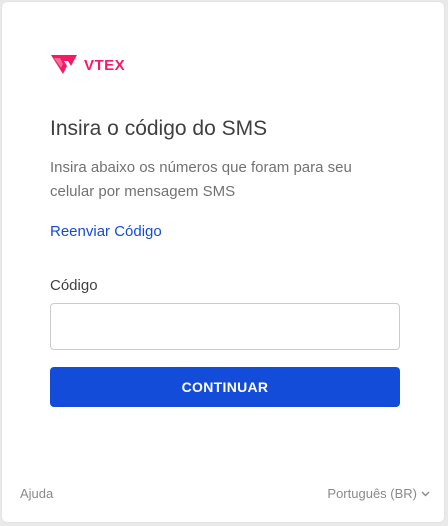  What do you see at coordinates (64, 64) in the screenshot?
I see `vtex-logo-icon` at bounding box center [64, 64].